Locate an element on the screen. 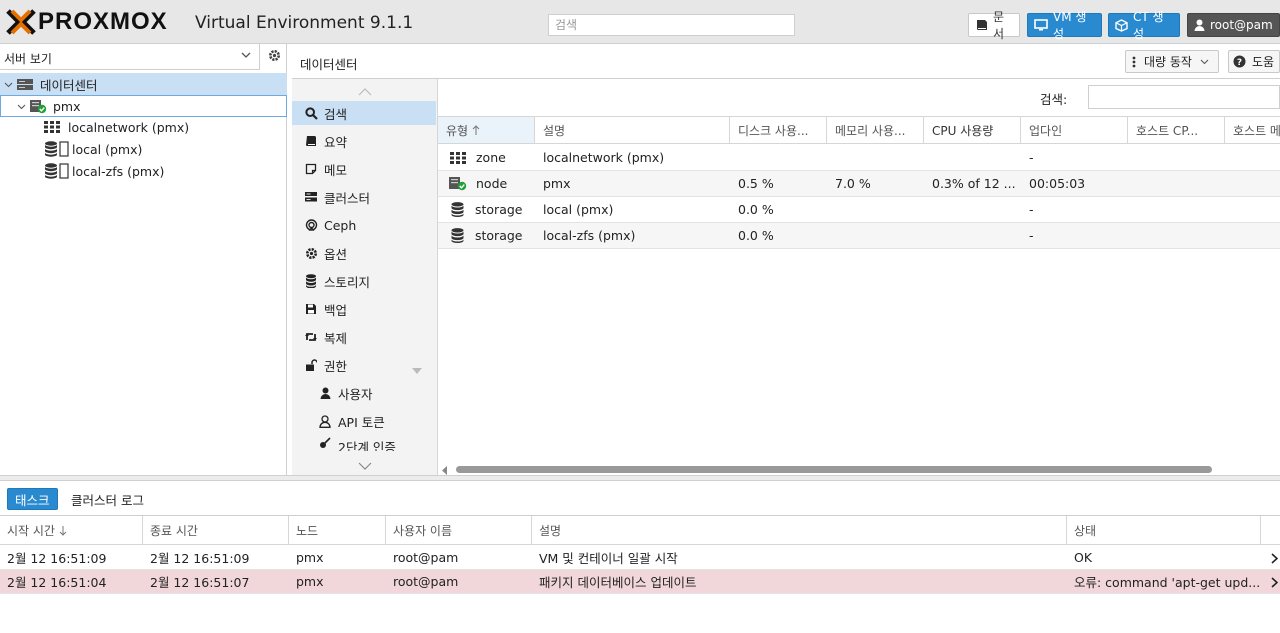 This screenshot has height=633, width=1280. tab-cluster-log: 클러스터 로그 is located at coordinates (107, 499).